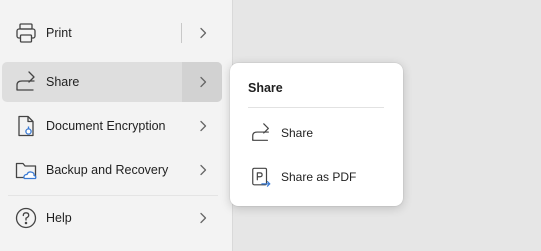  Describe the element at coordinates (26, 170) in the screenshot. I see `cloud-folder-icon` at that location.